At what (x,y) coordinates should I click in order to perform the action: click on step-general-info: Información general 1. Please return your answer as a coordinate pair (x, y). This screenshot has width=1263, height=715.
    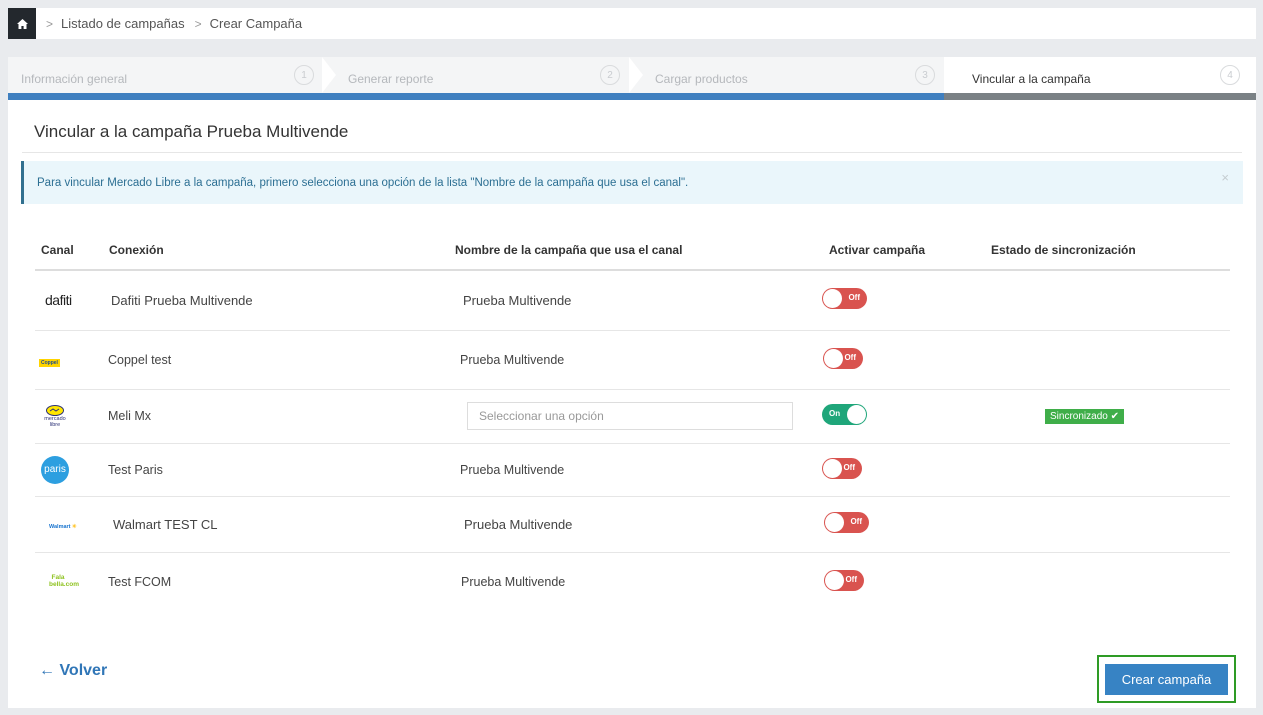
    Looking at the image, I should click on (172, 78).